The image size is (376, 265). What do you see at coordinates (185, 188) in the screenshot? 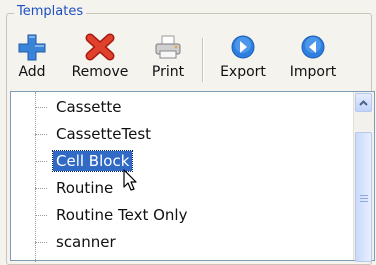
I see `tree-item-routine: Routine` at bounding box center [185, 188].